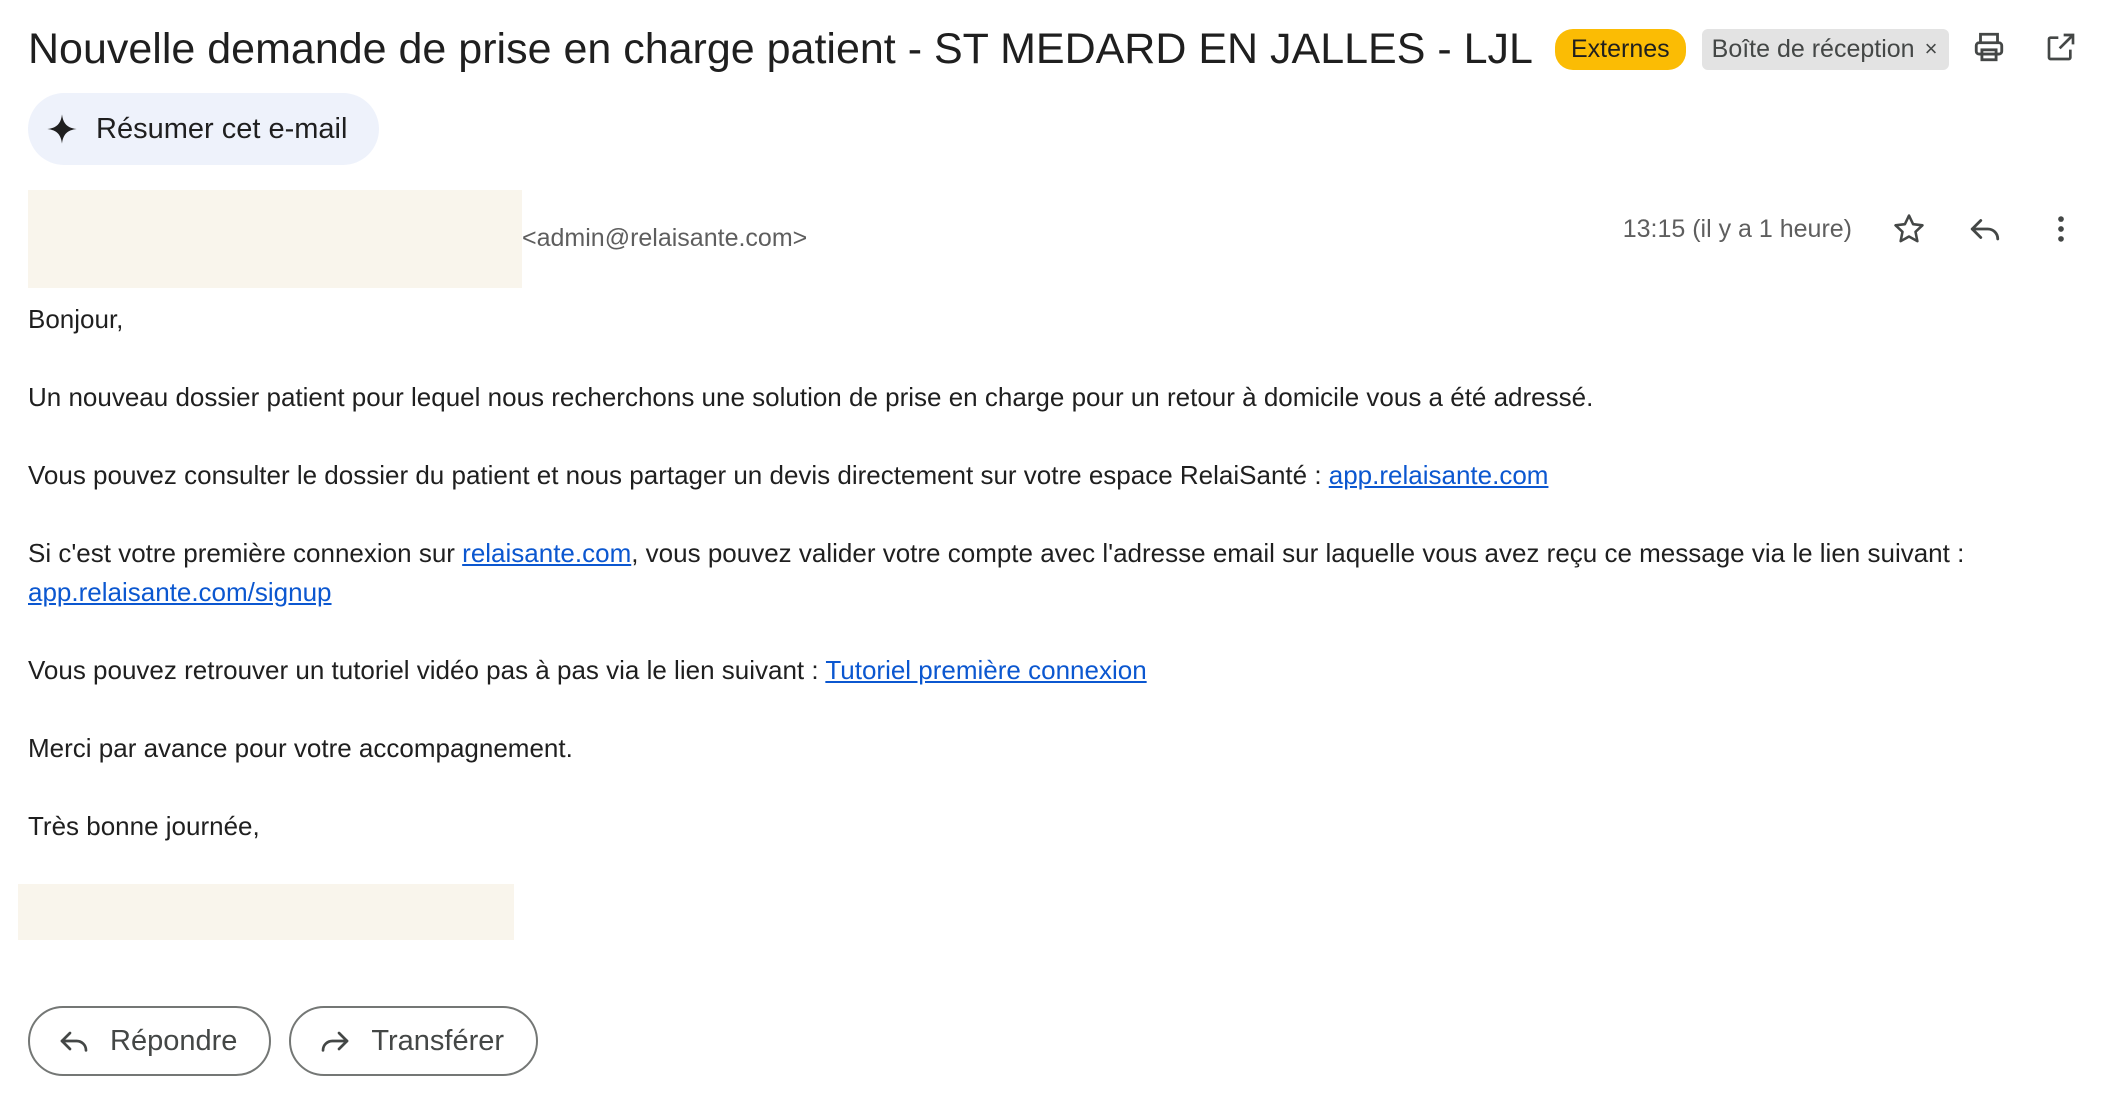  I want to click on signature-redacted, so click(266, 912).